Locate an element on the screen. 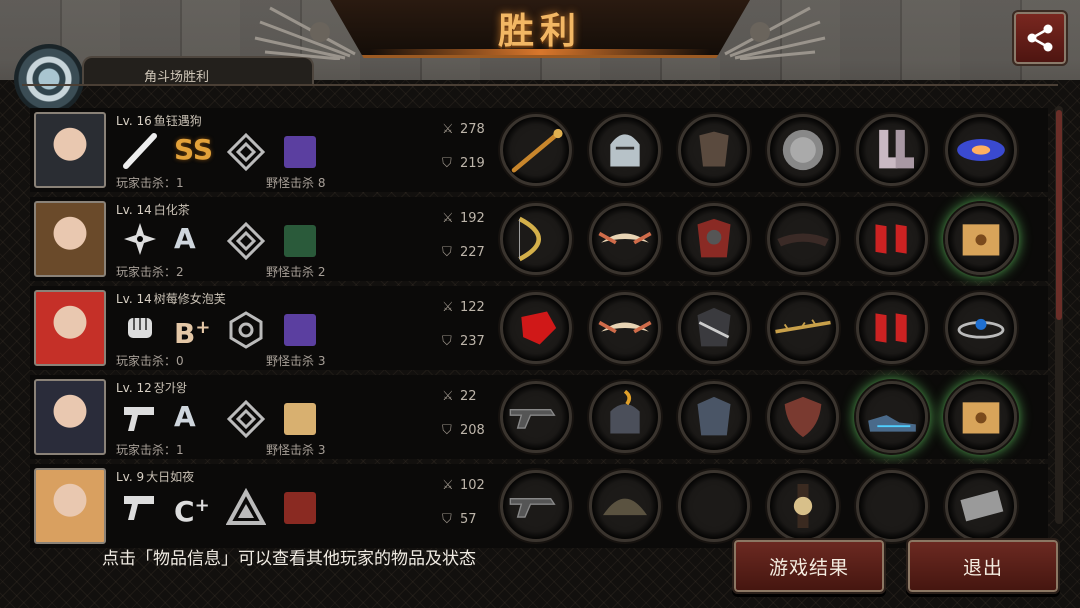 This screenshot has height=608, width=1080. revolver-icon is located at coordinates (532, 507).